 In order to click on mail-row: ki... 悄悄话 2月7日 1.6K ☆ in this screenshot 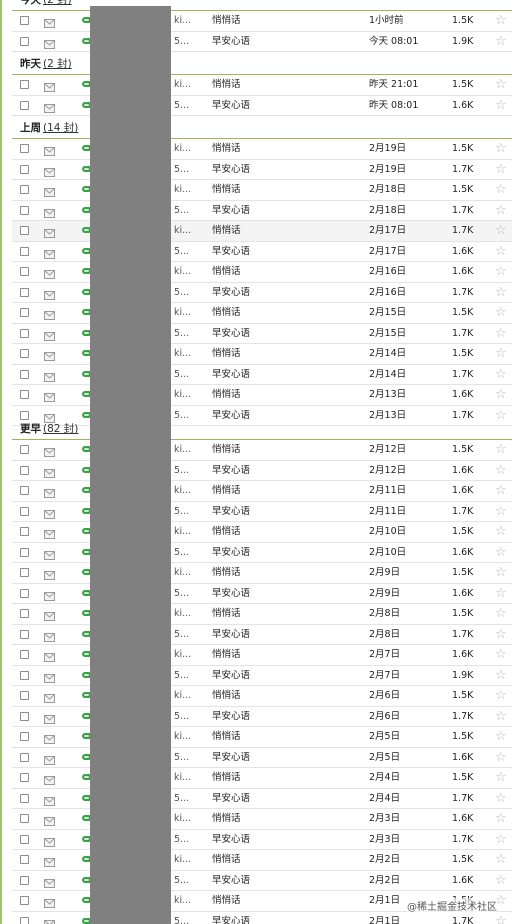, I will do `click(262, 655)`.